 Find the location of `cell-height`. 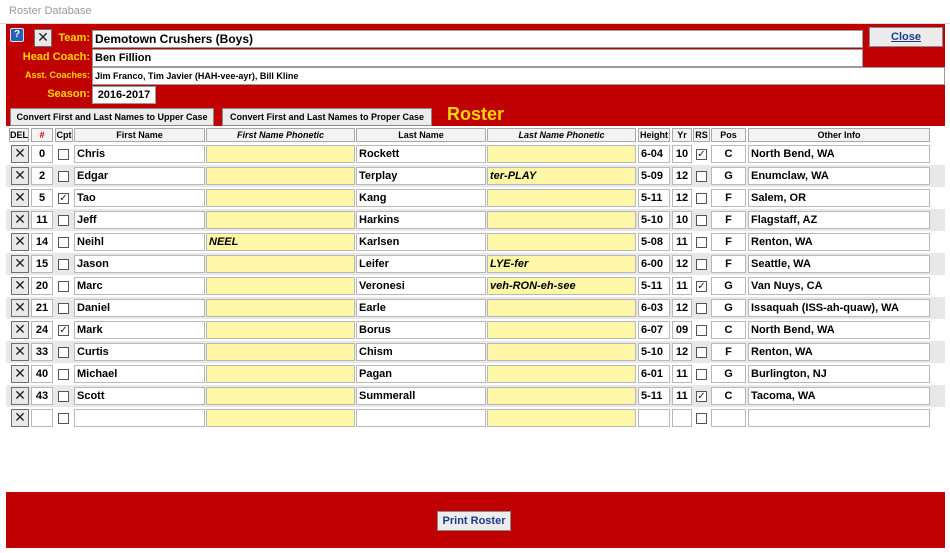

cell-height is located at coordinates (654, 418).